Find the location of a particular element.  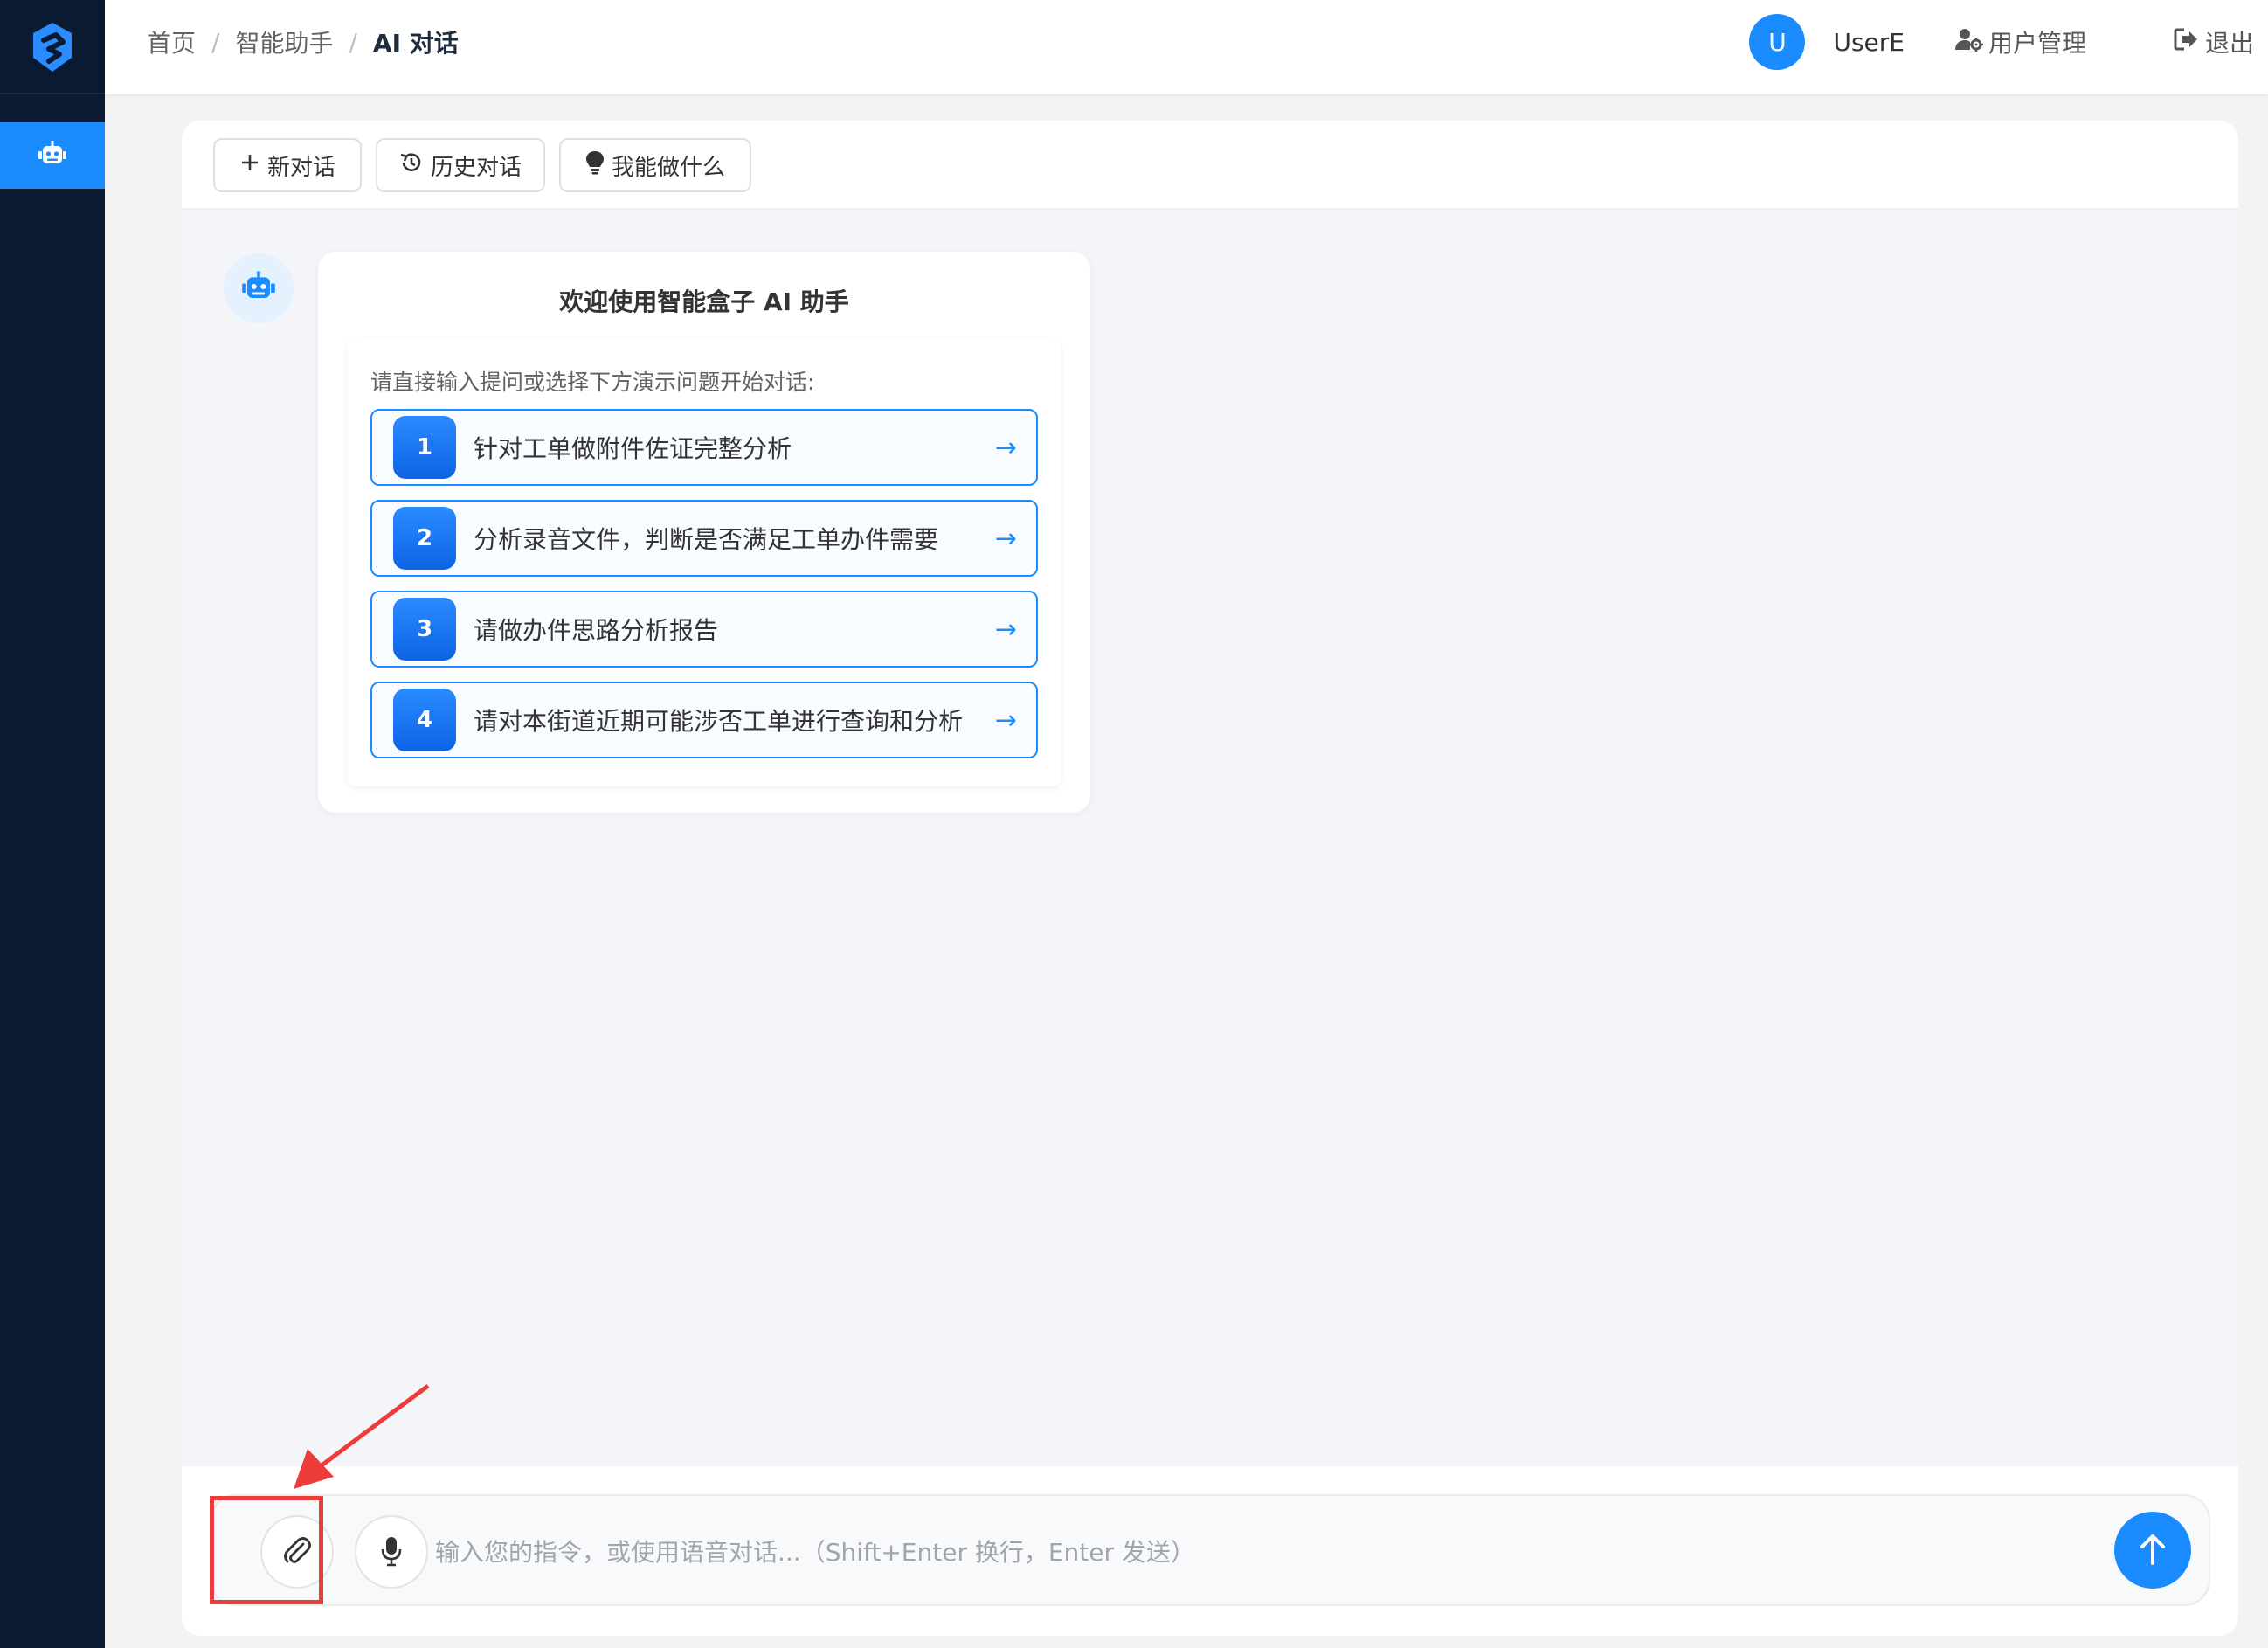

new-chat-button: 新对话 is located at coordinates (287, 165).